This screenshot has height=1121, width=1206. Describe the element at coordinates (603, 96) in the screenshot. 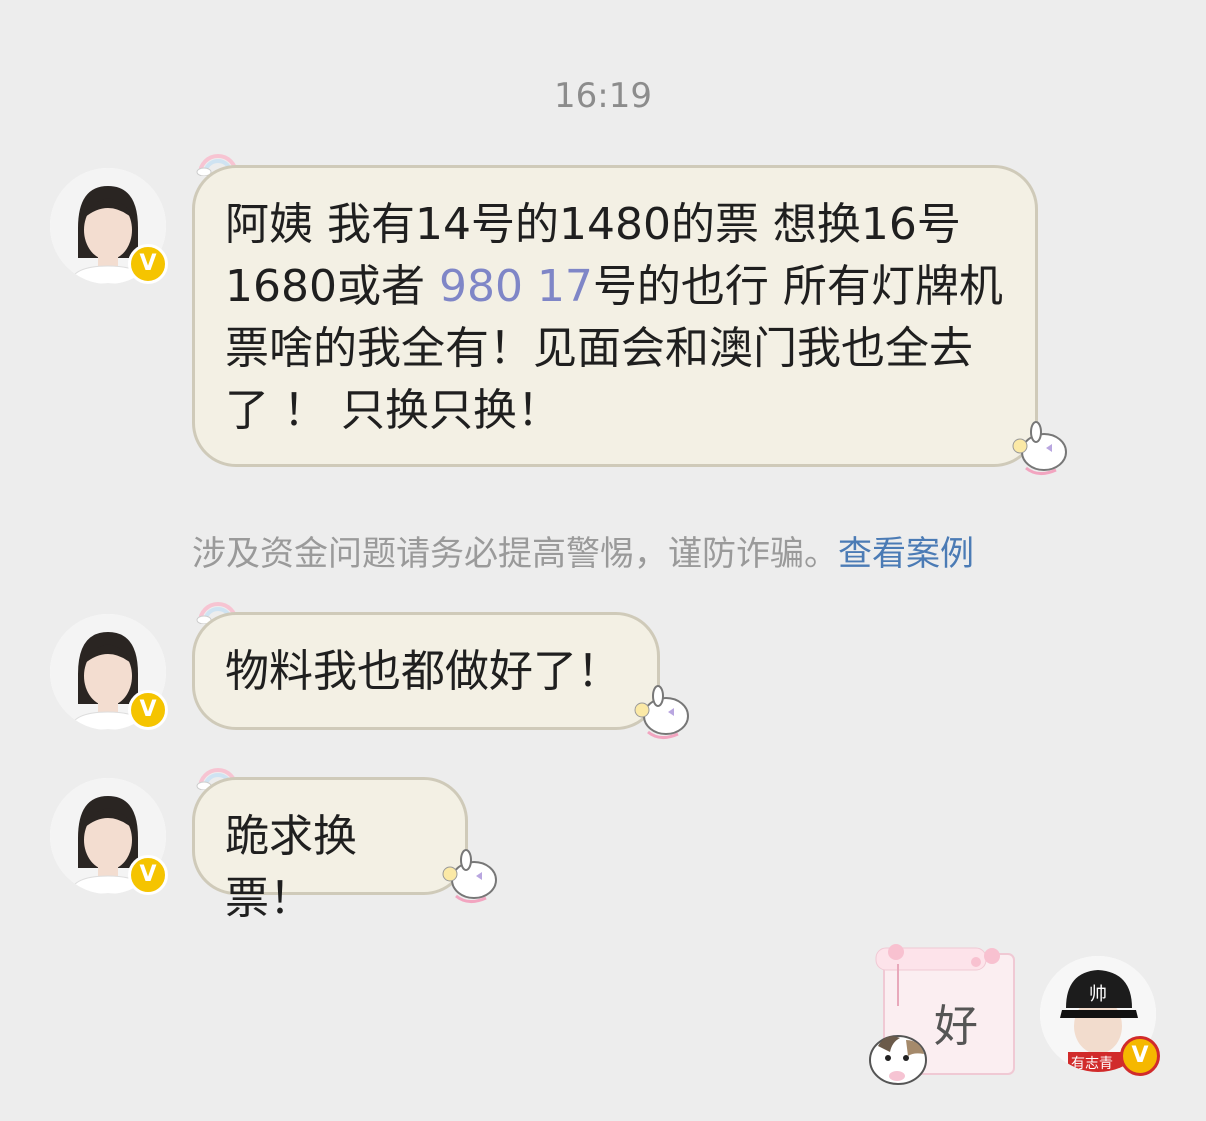

I see `timestamp: 16:19` at that location.